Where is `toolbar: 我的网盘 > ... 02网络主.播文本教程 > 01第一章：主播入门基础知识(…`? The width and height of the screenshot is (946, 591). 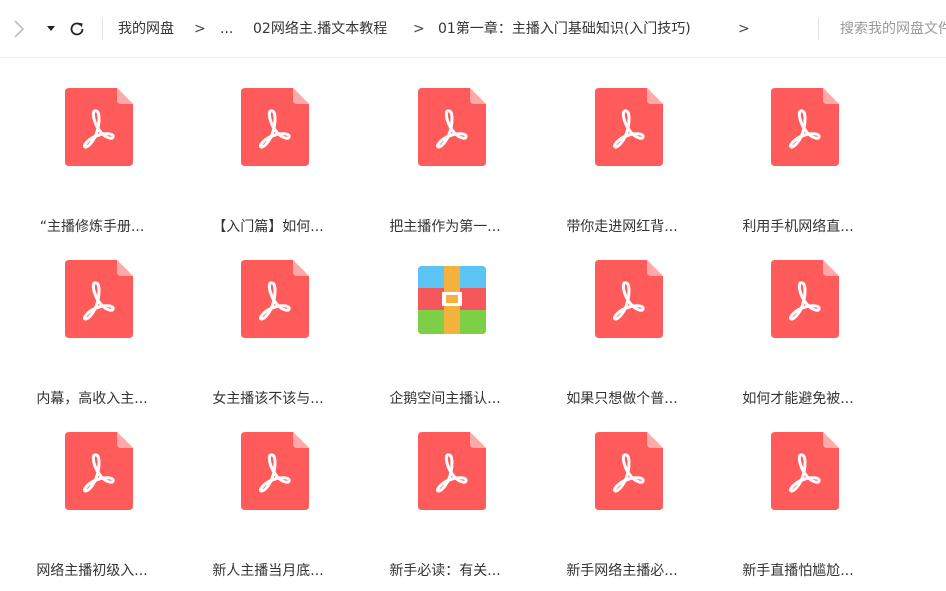 toolbar: 我的网盘 > ... 02网络主.播文本教程 > 01第一章：主播入门基础知识(… is located at coordinates (473, 29).